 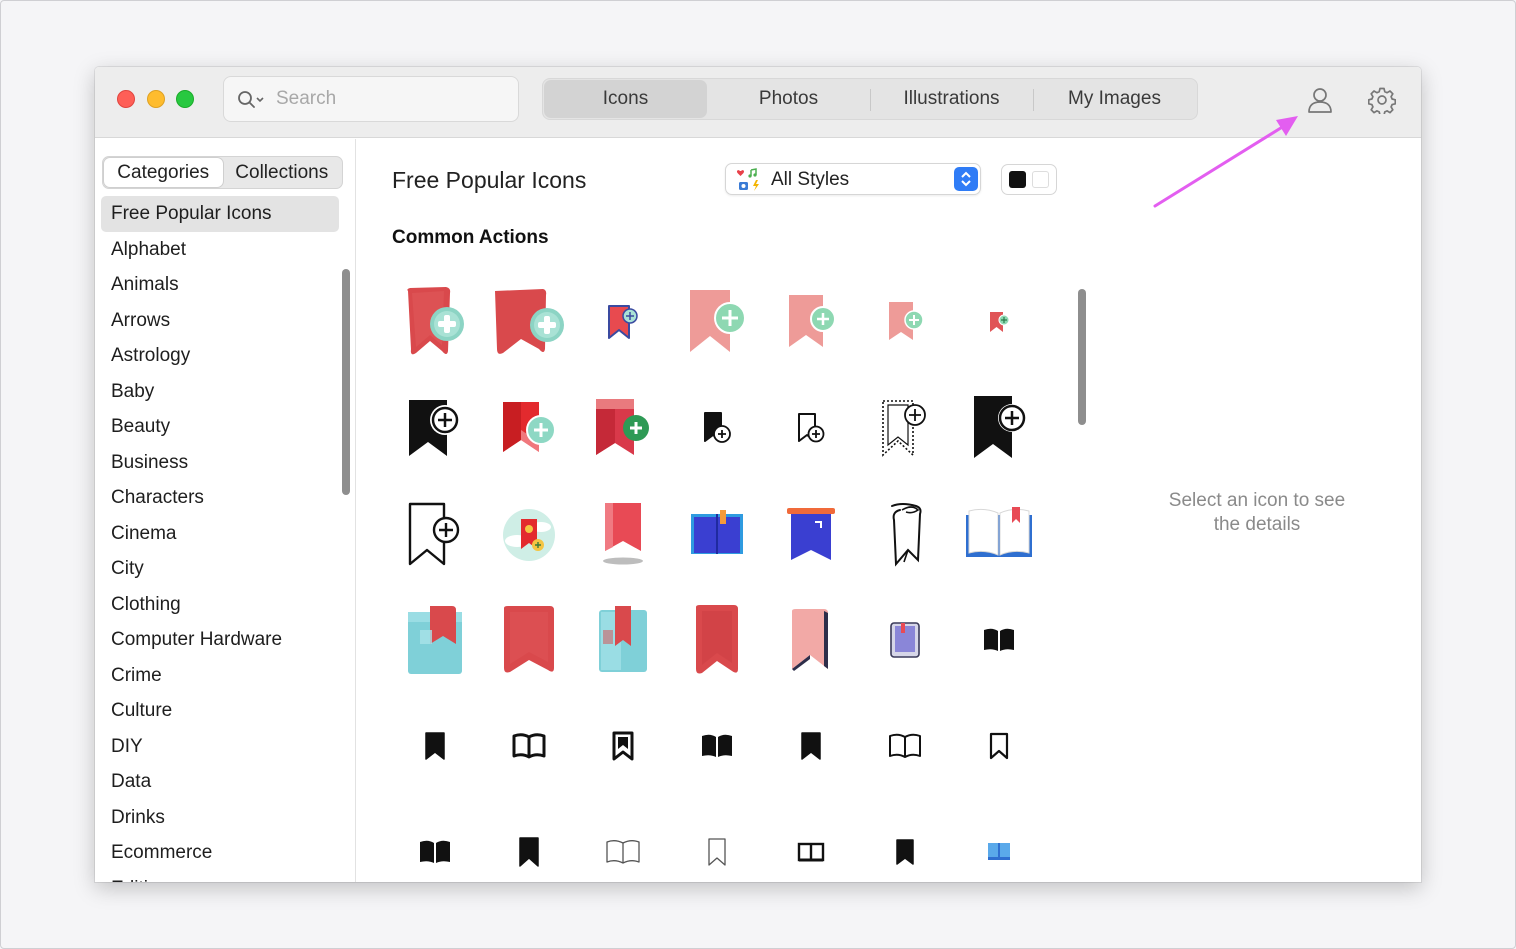 I want to click on empty-detail-line-2: the details, so click(x=1257, y=524).